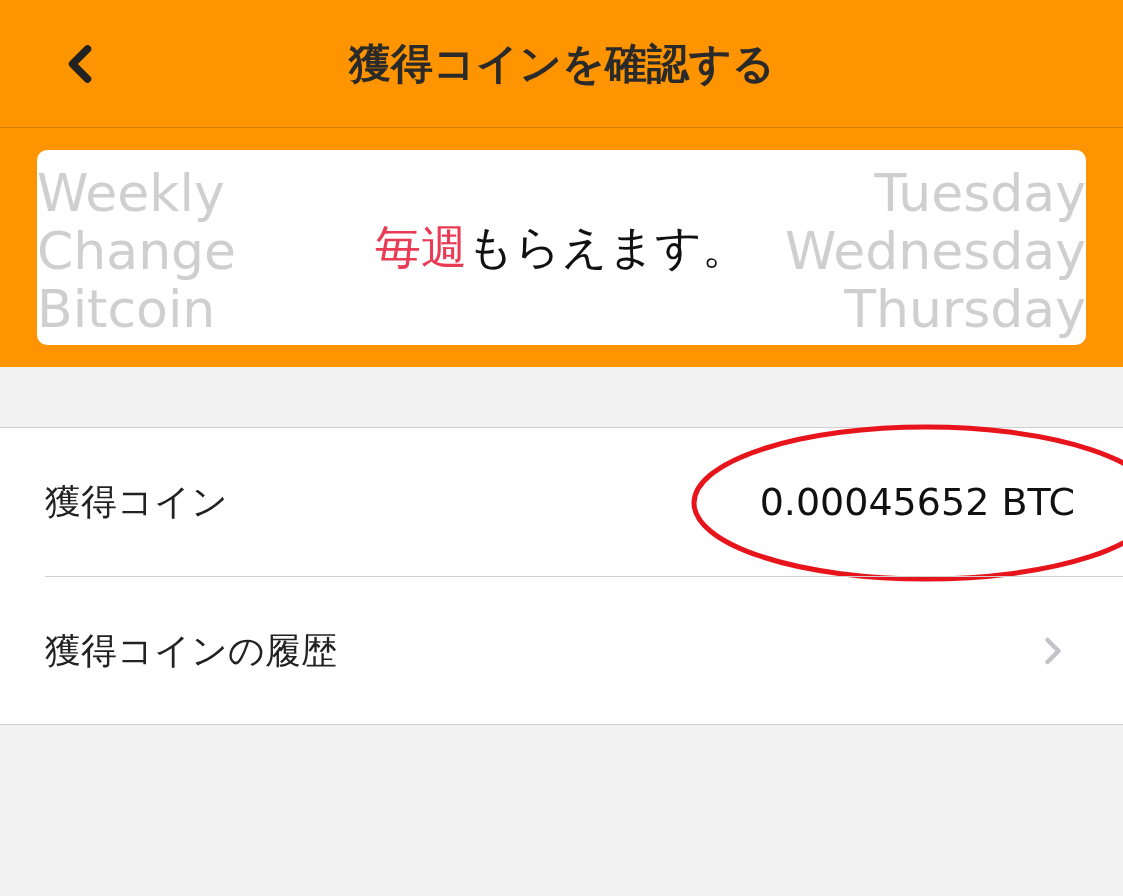  Describe the element at coordinates (191, 650) in the screenshot. I see `row-label: 獲得コインの履歴` at that location.